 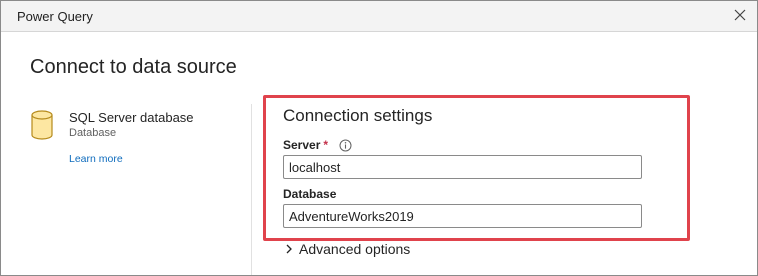 I want to click on title-bar: Power Query, so click(x=379, y=16).